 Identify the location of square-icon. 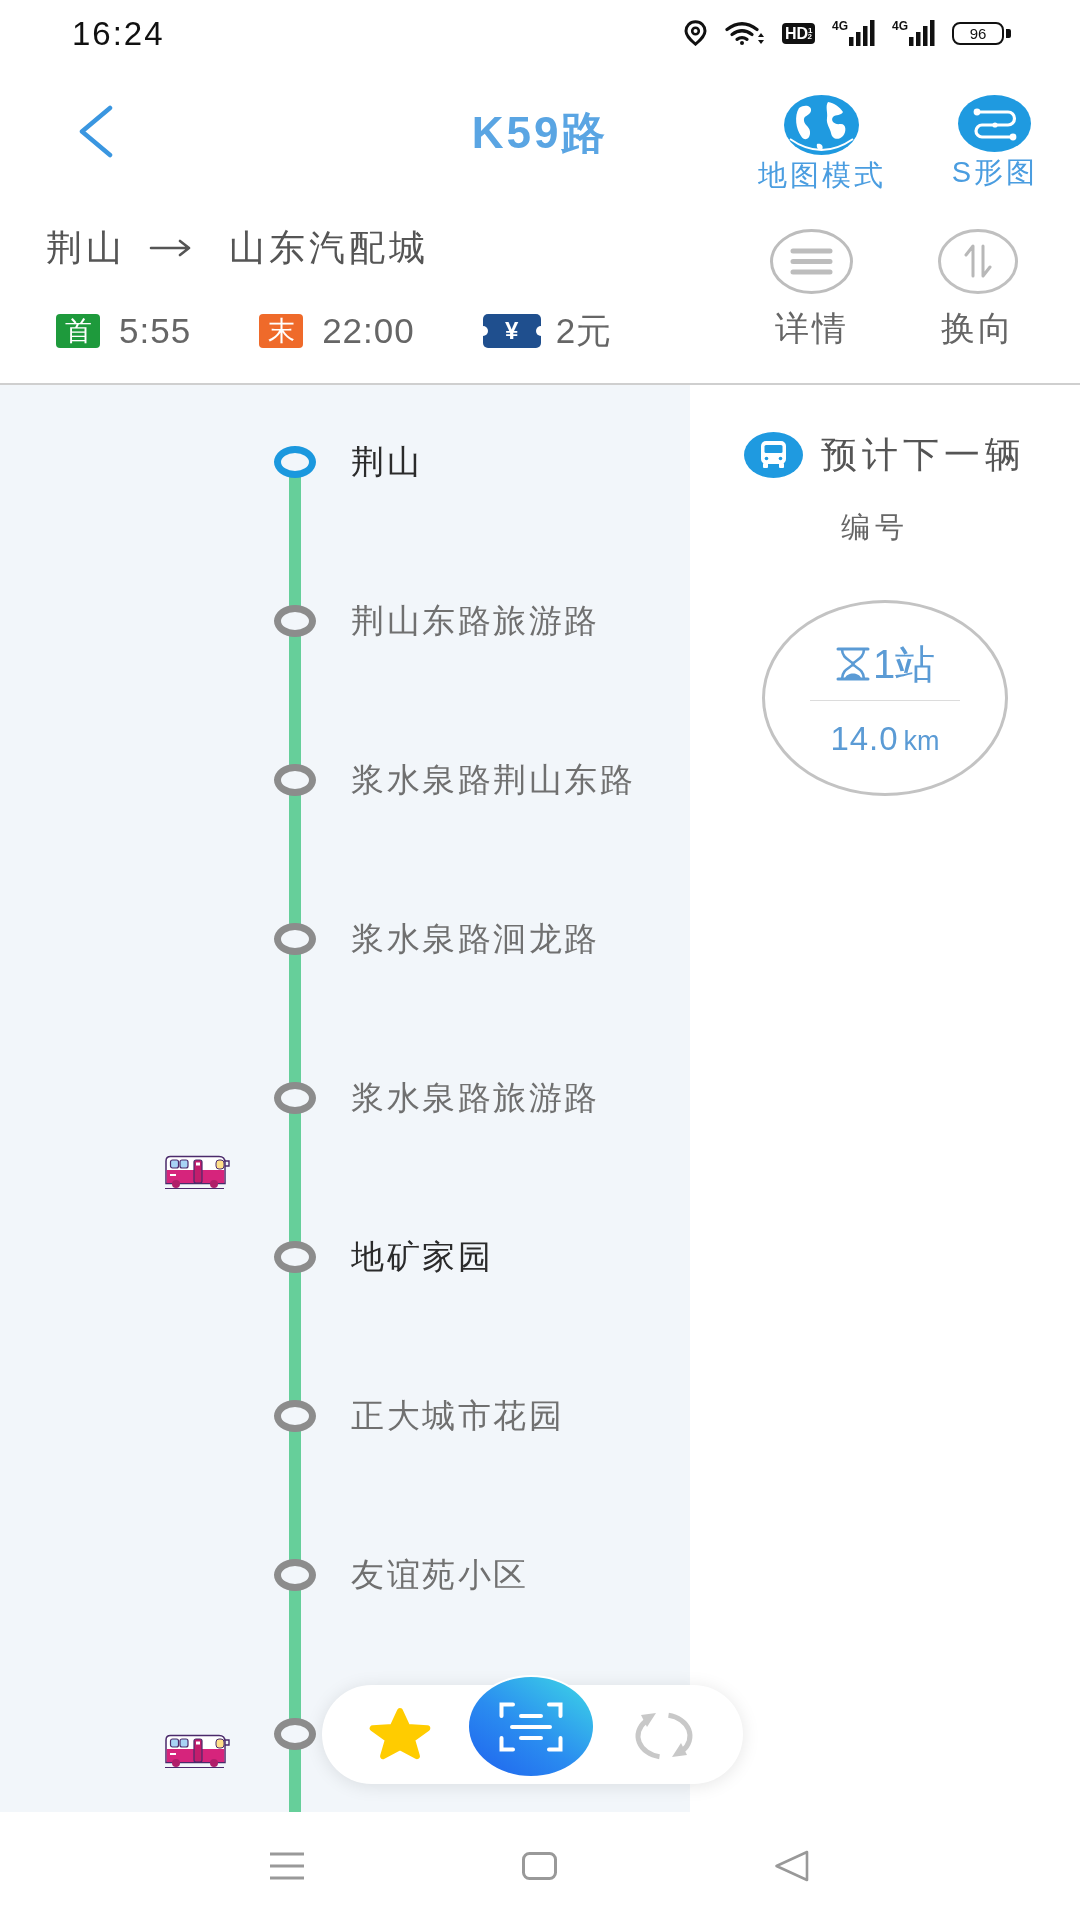
(539, 1866).